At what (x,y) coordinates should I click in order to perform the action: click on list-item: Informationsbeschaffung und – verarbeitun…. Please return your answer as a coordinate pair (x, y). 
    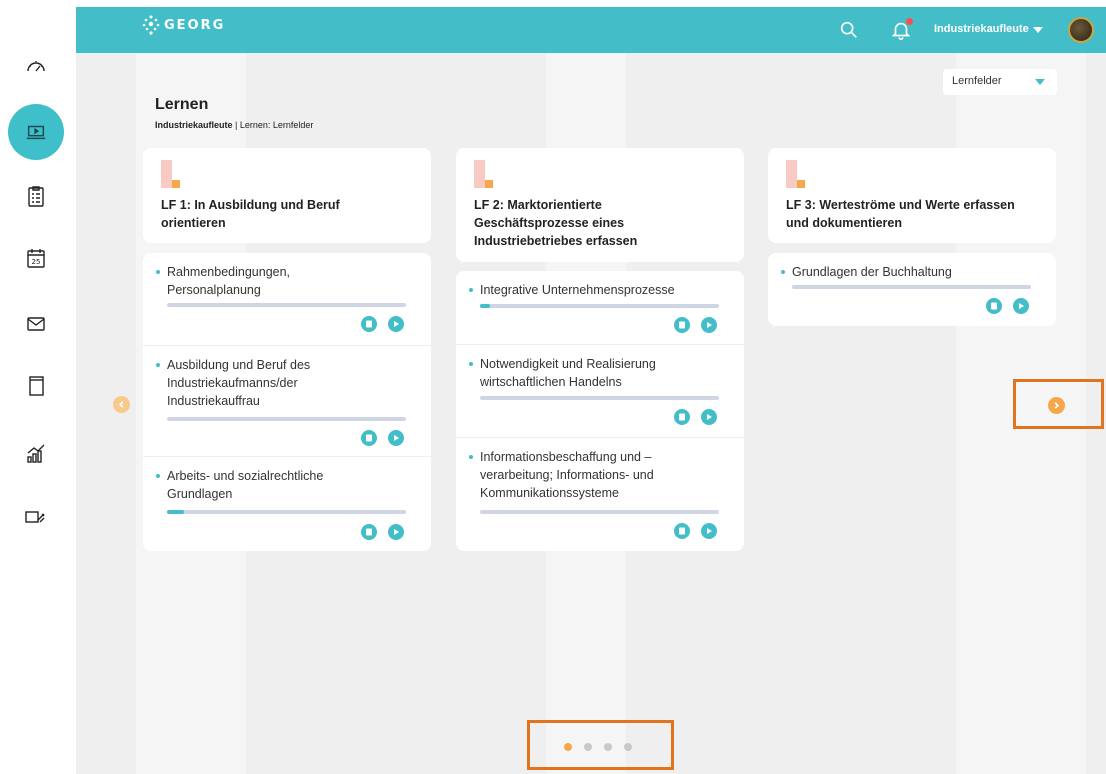
    Looking at the image, I should click on (600, 494).